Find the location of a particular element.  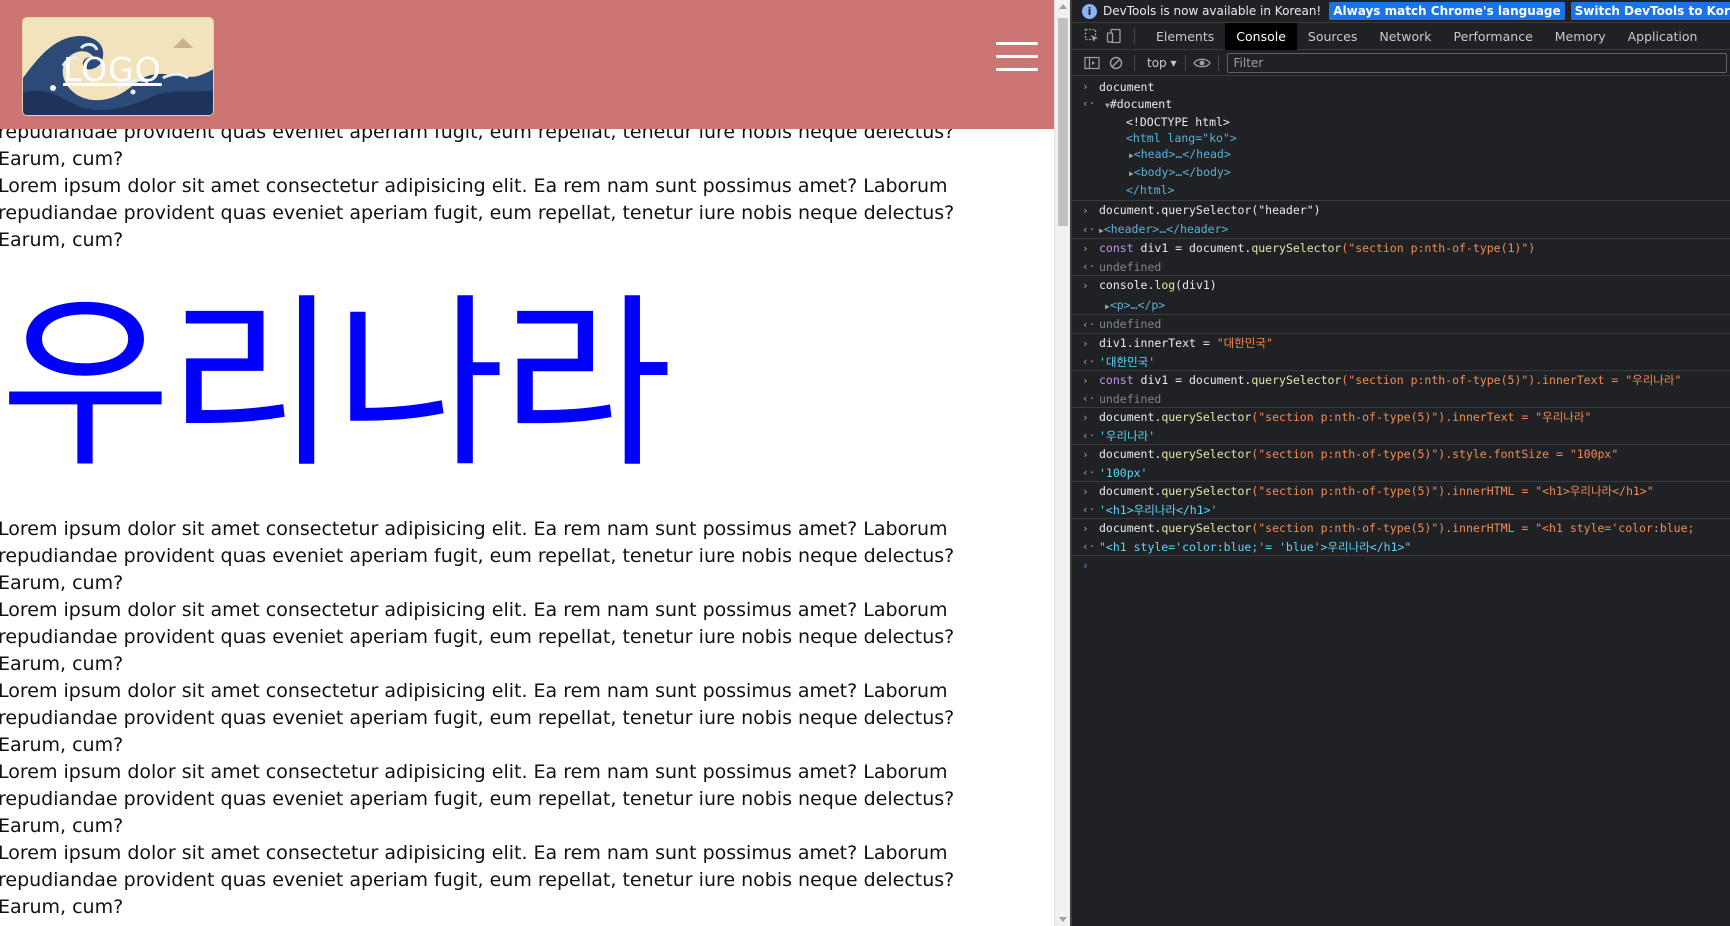

tab-performance: Performance is located at coordinates (1493, 36).